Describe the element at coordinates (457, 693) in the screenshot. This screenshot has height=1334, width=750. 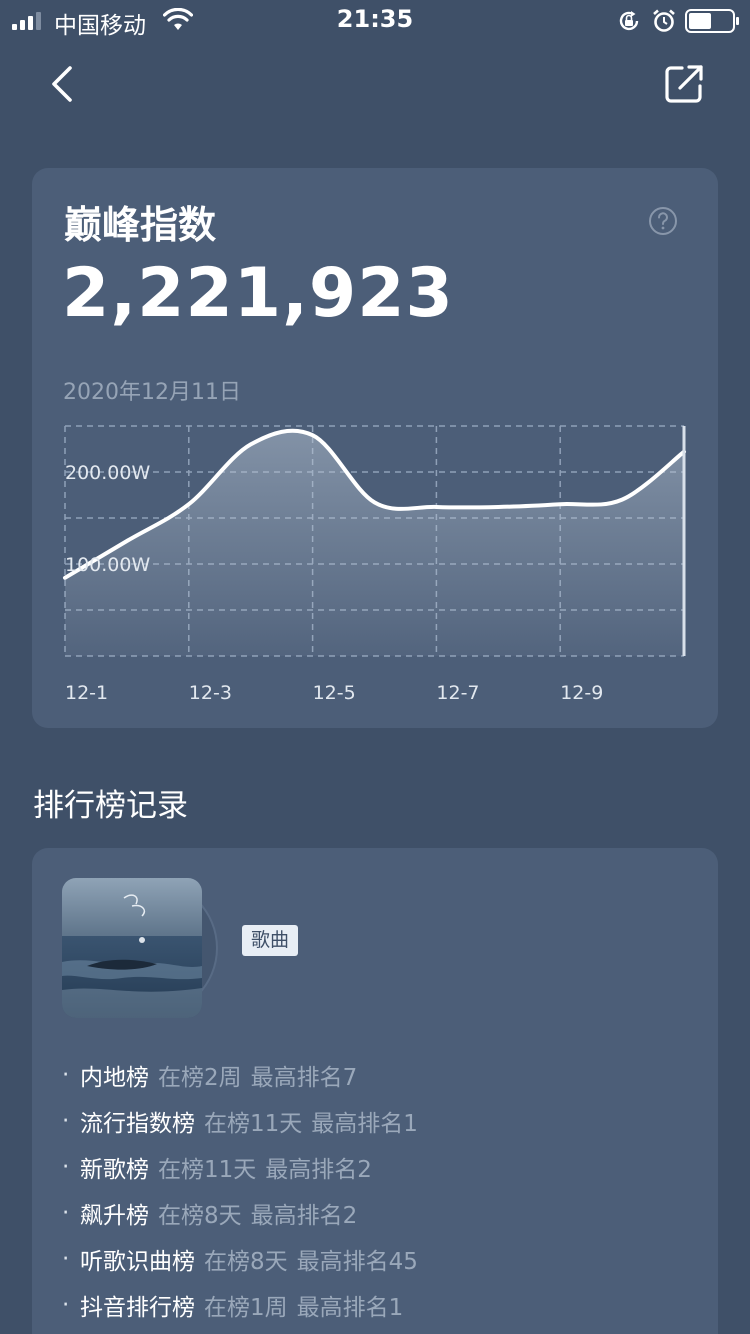
I see `chart-x-tick-label: 12-7` at that location.